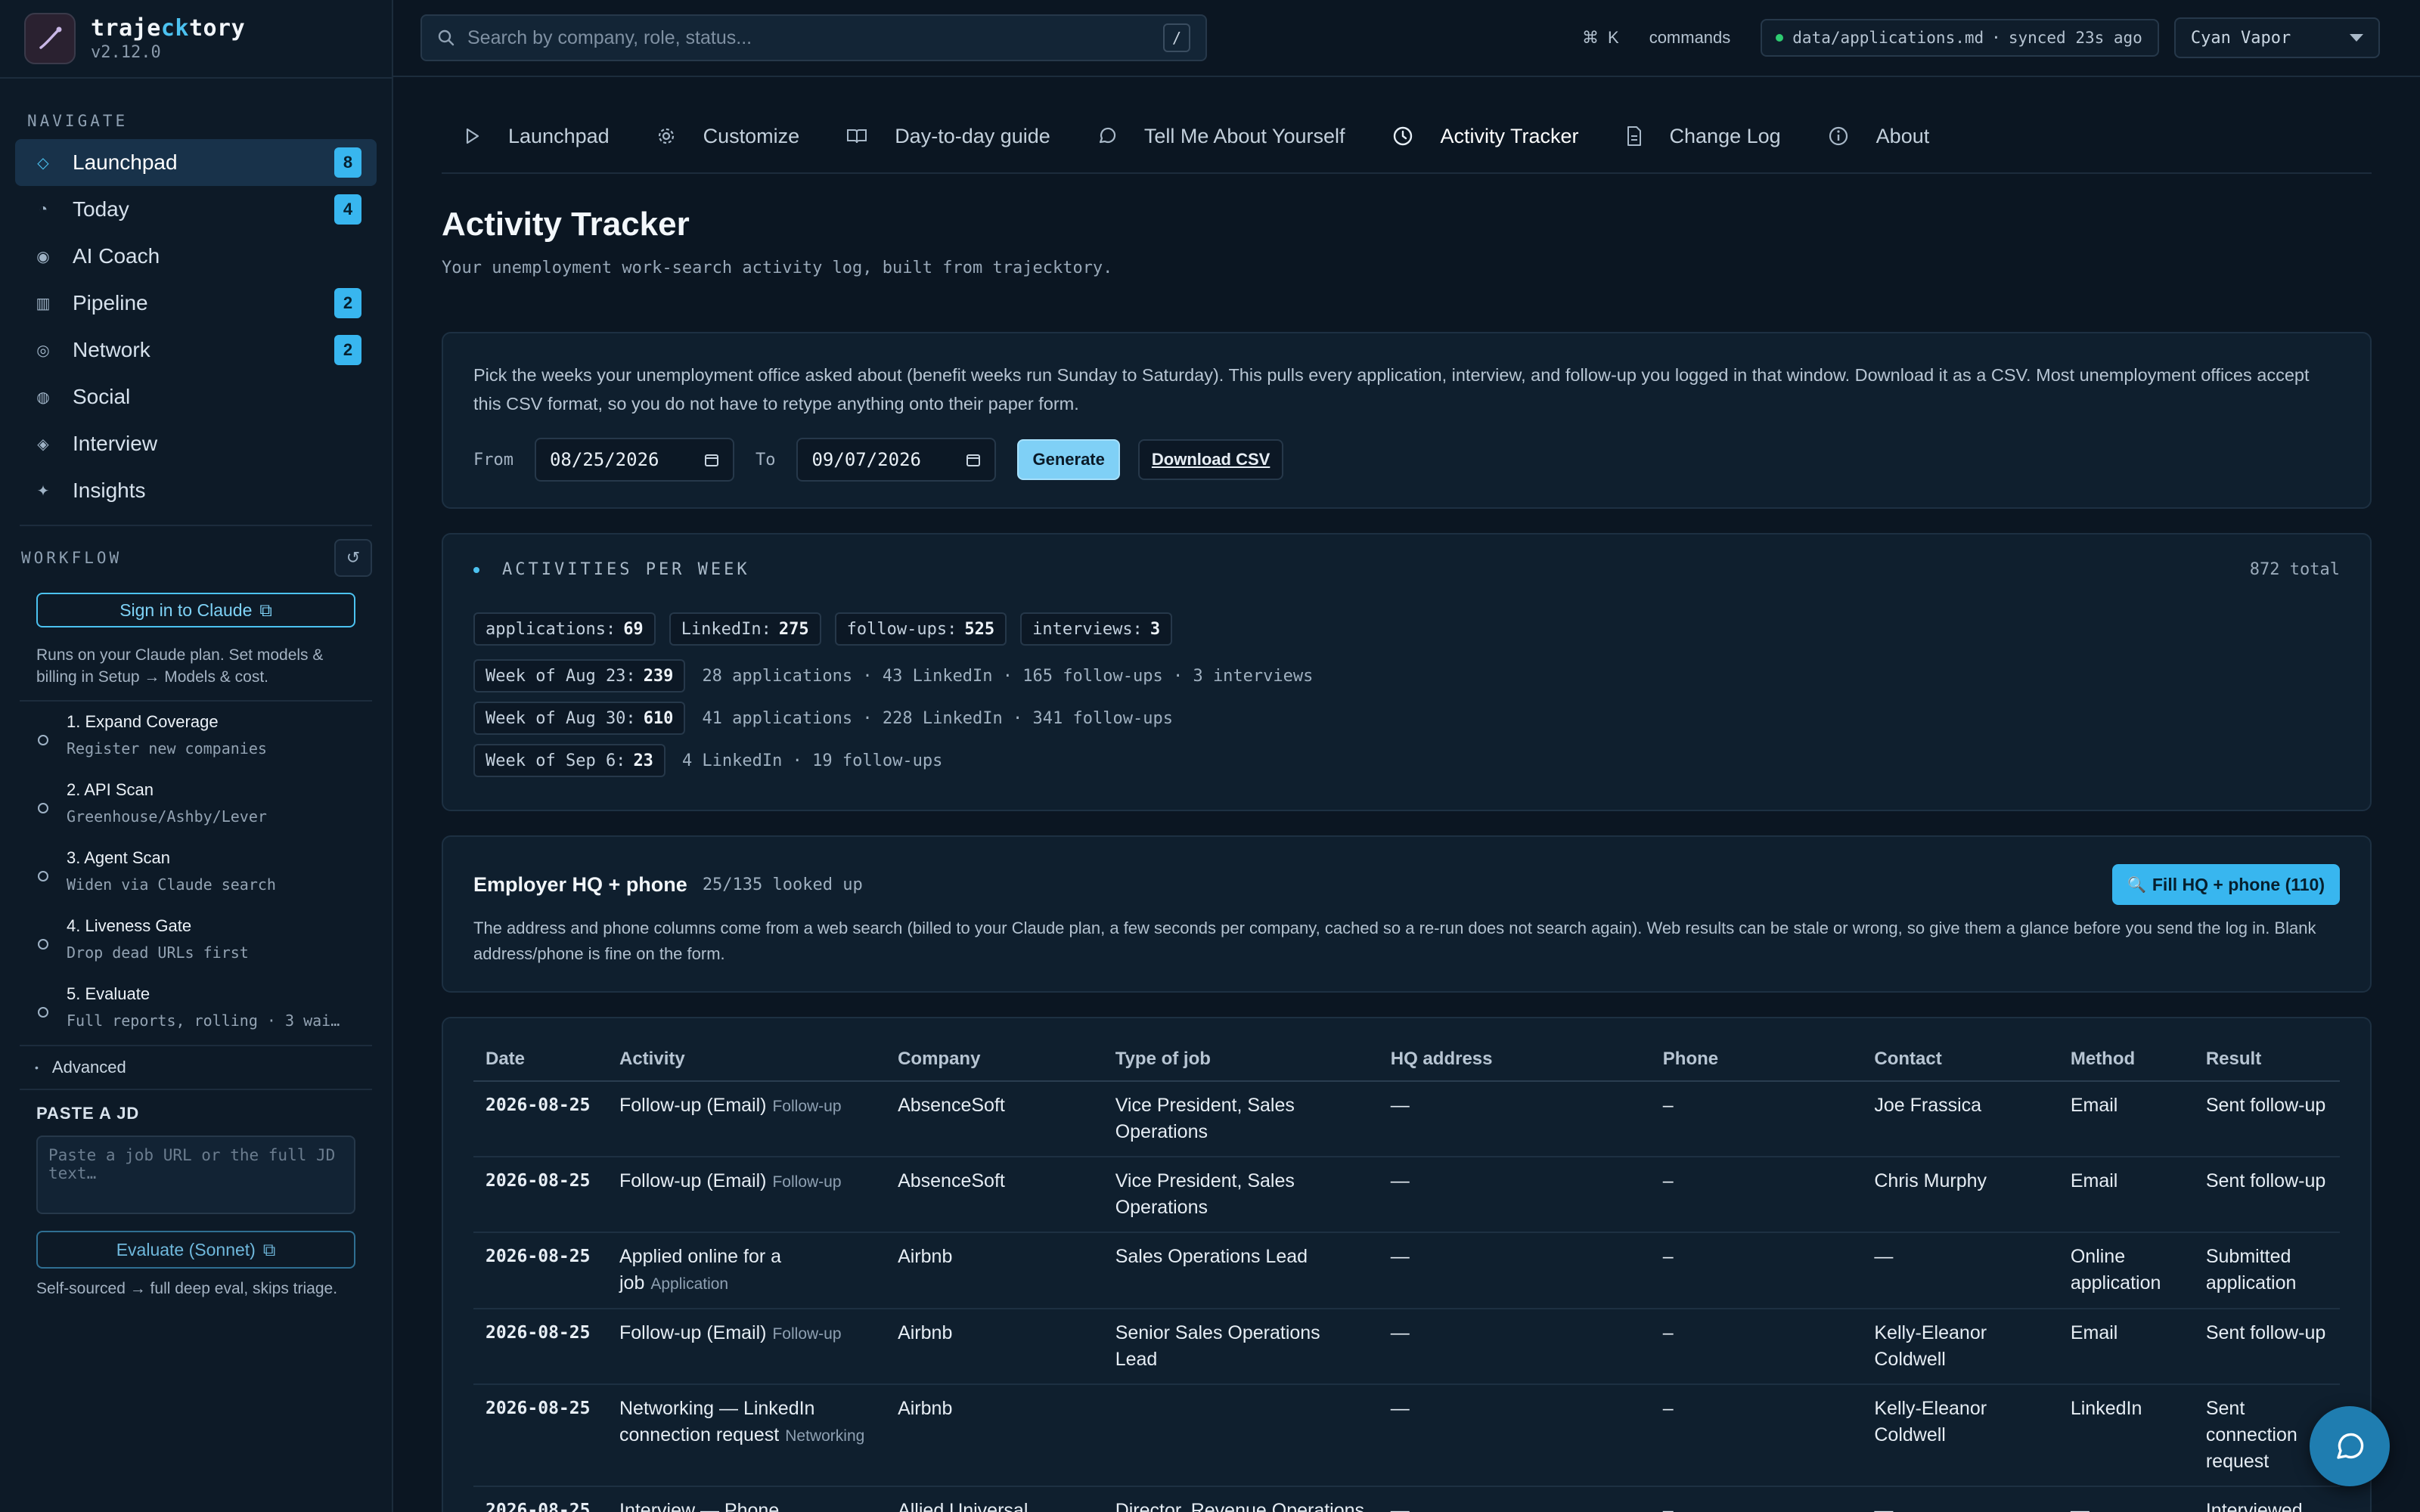  What do you see at coordinates (746, 1499) in the screenshot?
I see `activity-cell: Interview — Phone` at bounding box center [746, 1499].